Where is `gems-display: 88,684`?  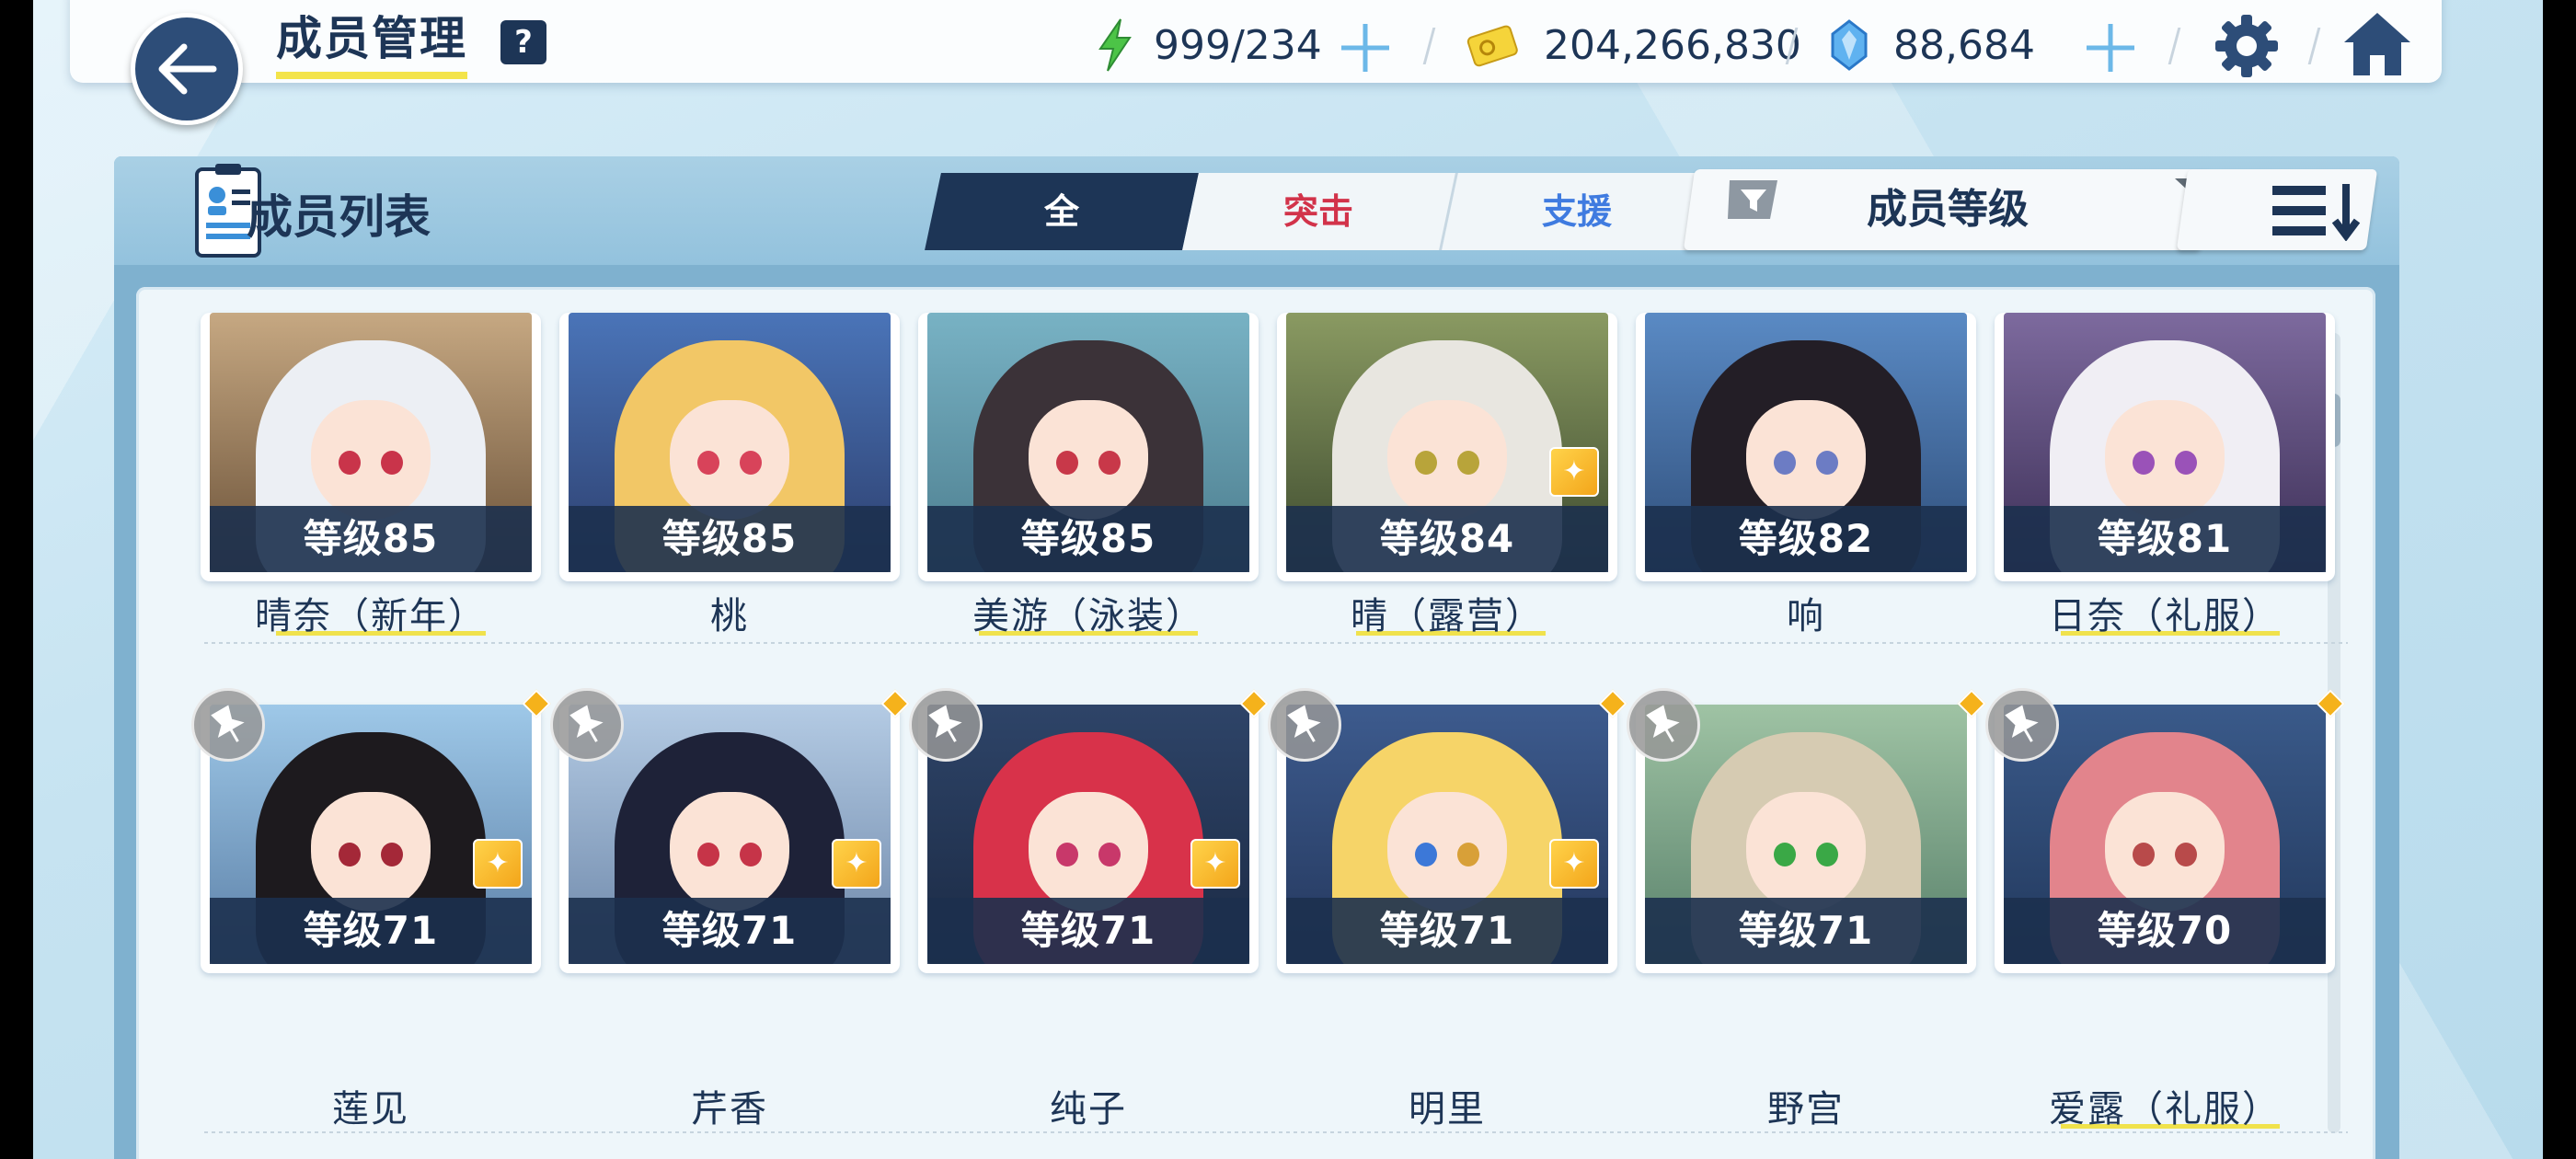 gems-display: 88,684 is located at coordinates (1932, 45).